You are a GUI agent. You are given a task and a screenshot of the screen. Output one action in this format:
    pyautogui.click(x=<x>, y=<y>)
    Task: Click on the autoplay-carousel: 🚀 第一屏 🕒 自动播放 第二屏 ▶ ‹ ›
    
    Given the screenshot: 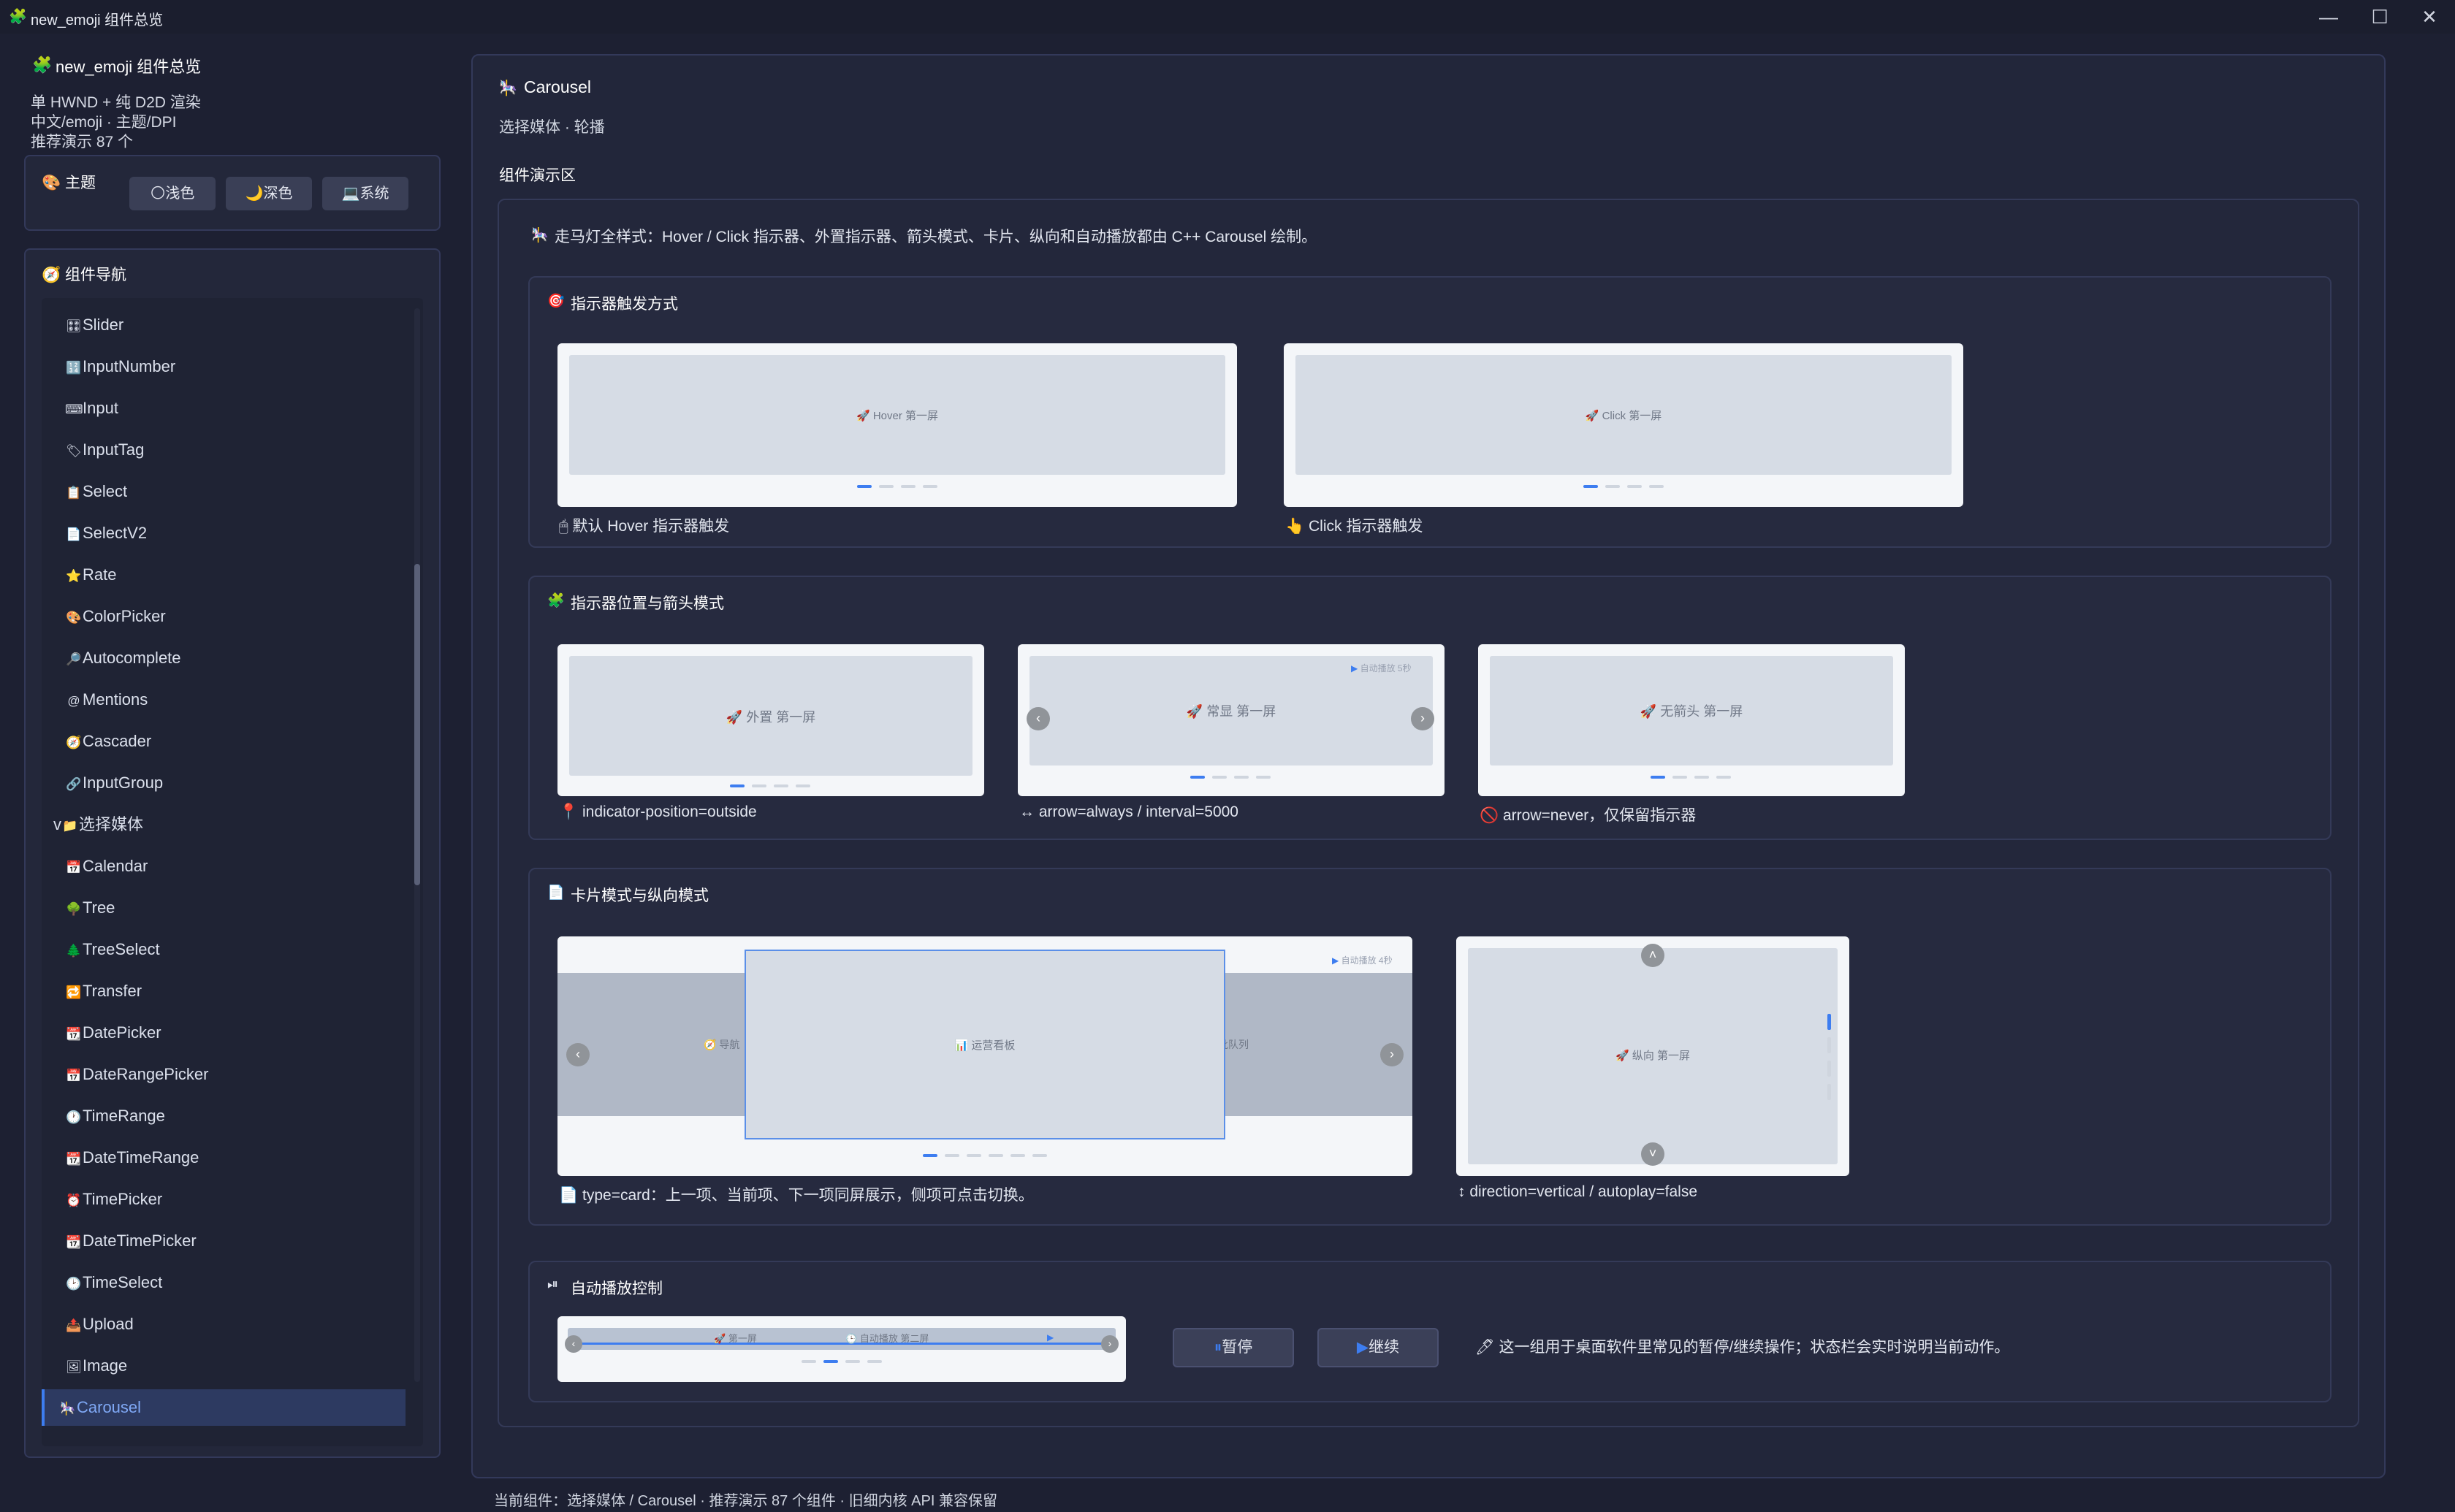 What is the action you would take?
    pyautogui.click(x=841, y=1349)
    